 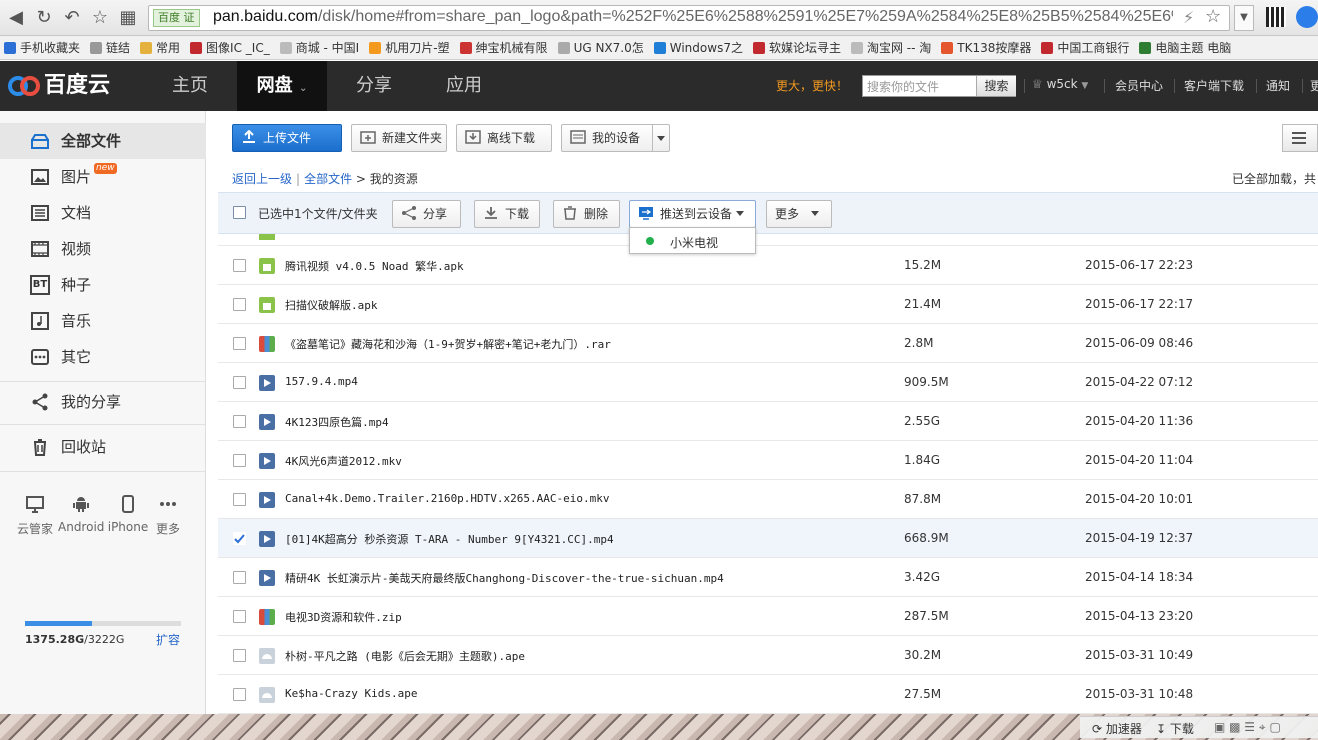 I want to click on back-link: 返回上一级, so click(x=262, y=179).